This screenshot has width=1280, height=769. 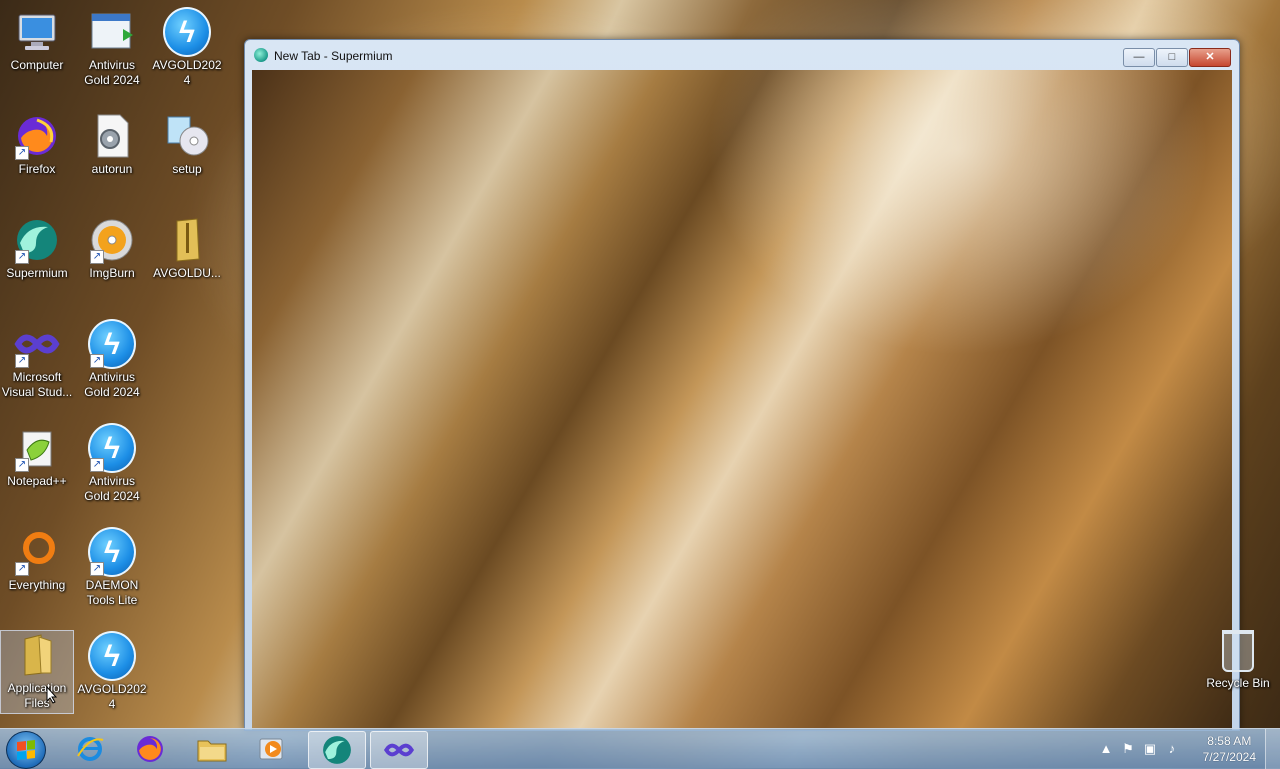 I want to click on desktop-icon-avgold2024: ϟ AVGOLD2024, so click(x=187, y=47).